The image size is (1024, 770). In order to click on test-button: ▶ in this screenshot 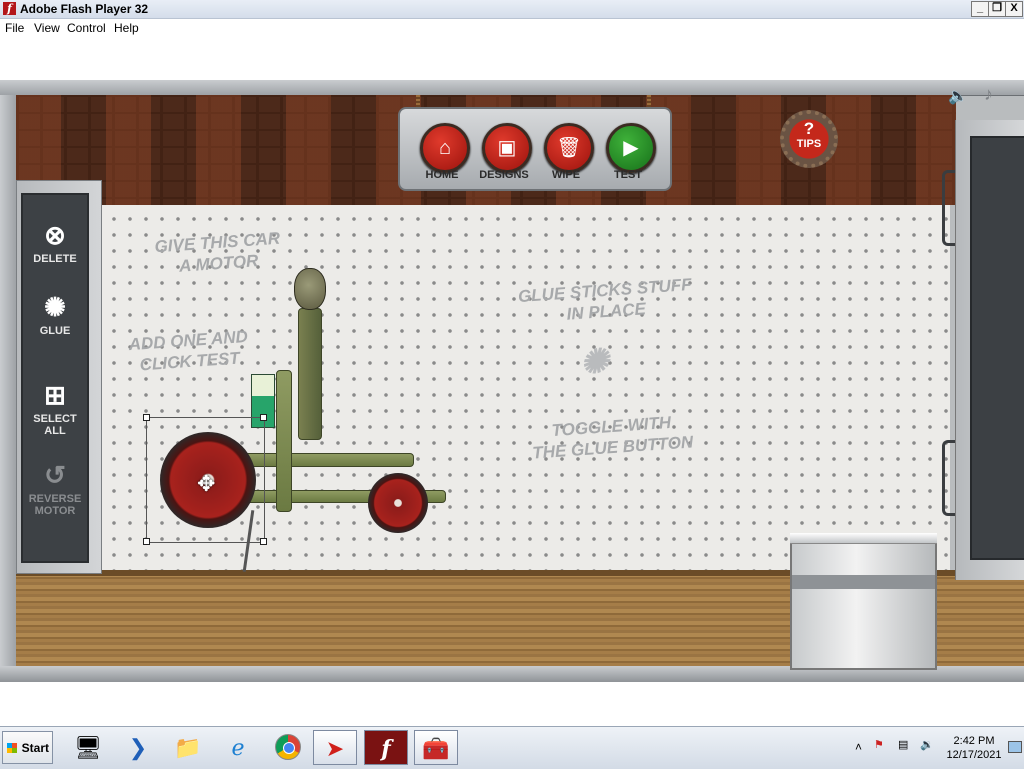, I will do `click(631, 148)`.